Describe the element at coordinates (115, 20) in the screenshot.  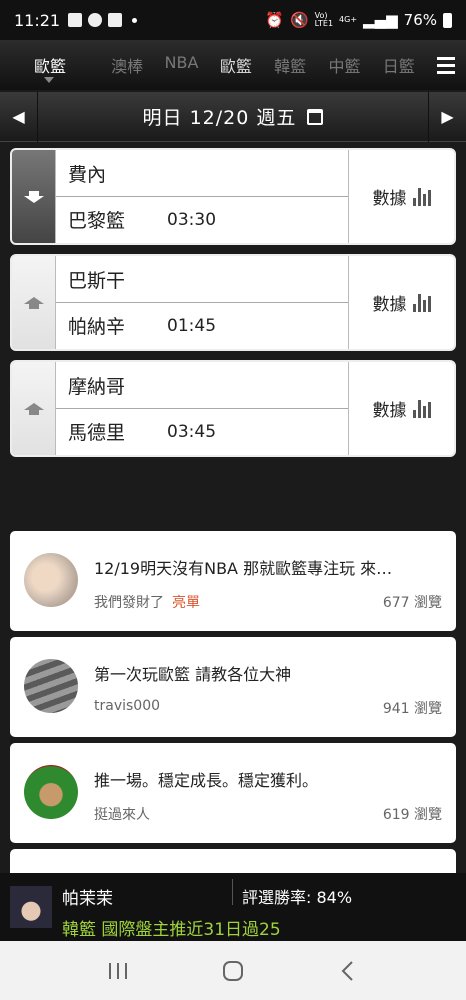
I see `mail-icon` at that location.